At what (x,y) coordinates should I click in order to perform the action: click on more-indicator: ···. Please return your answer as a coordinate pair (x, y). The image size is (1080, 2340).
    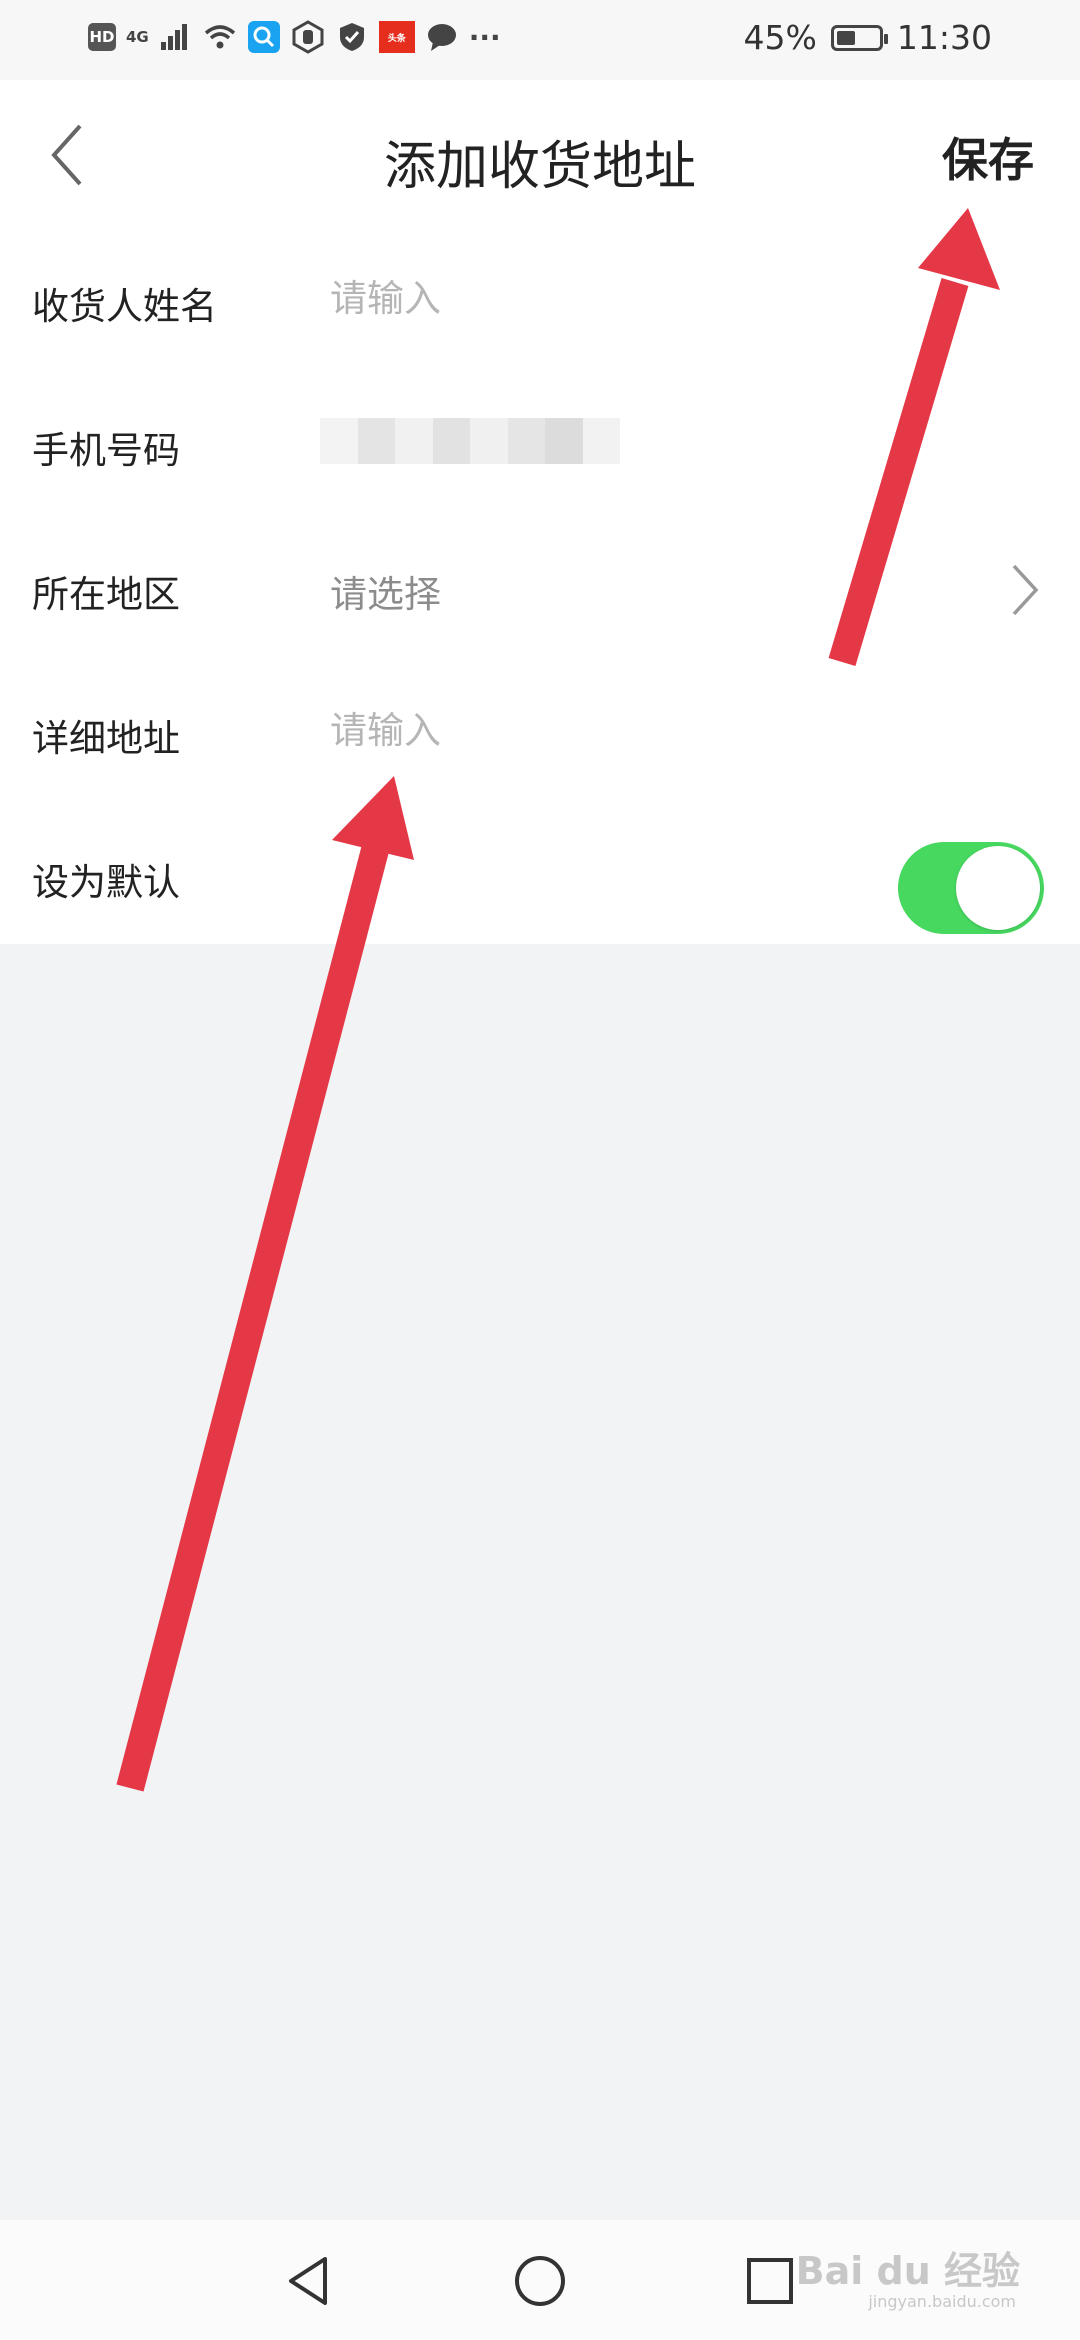
    Looking at the image, I should click on (484, 37).